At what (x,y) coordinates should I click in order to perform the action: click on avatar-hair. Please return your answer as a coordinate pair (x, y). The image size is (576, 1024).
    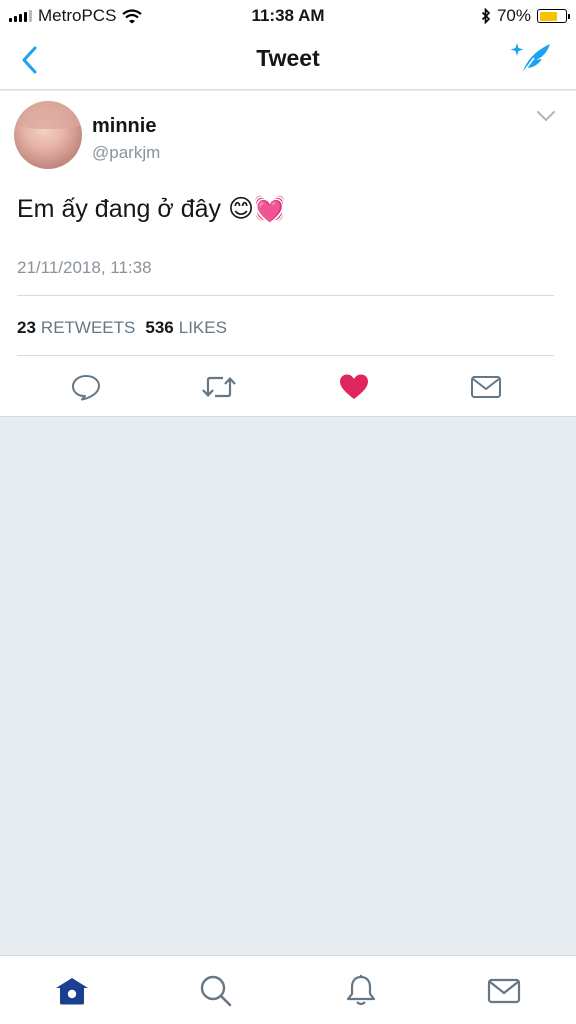
    Looking at the image, I should click on (48, 115).